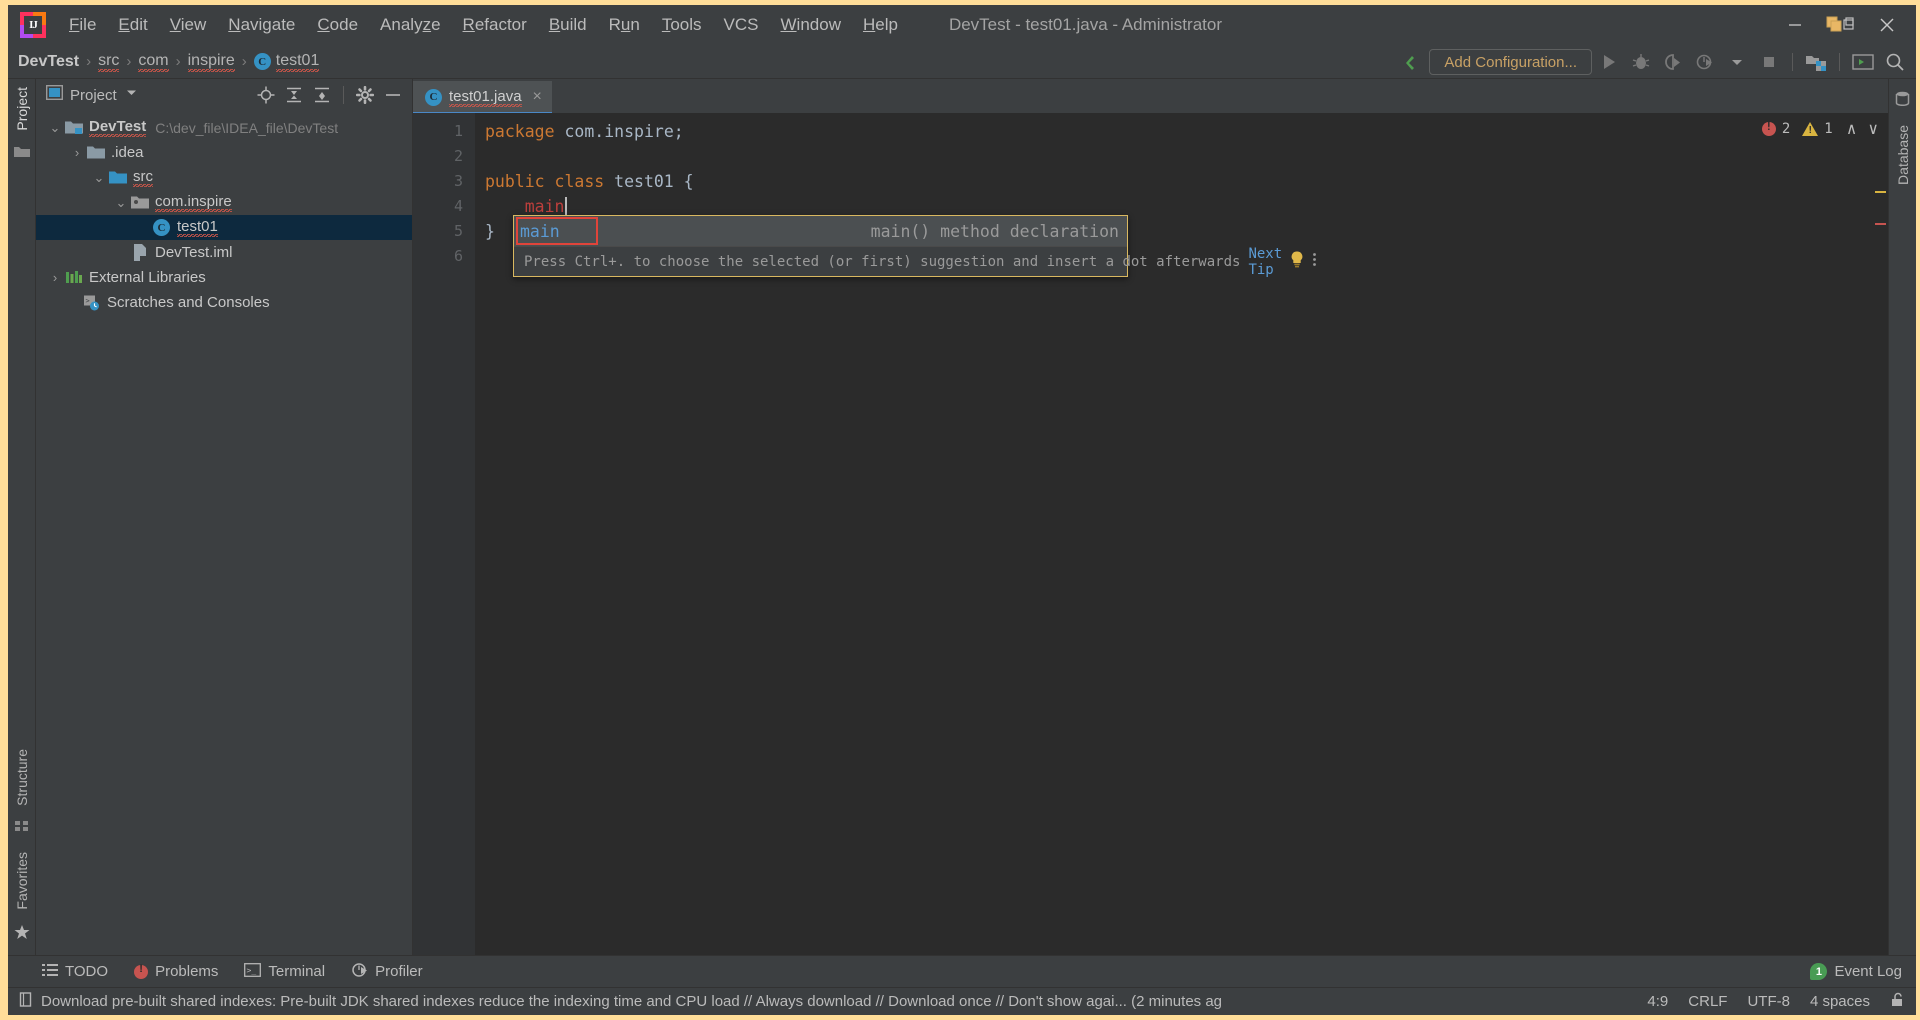 The width and height of the screenshot is (1920, 1020). What do you see at coordinates (109, 61) in the screenshot?
I see `breadcrumb-item-src: src` at bounding box center [109, 61].